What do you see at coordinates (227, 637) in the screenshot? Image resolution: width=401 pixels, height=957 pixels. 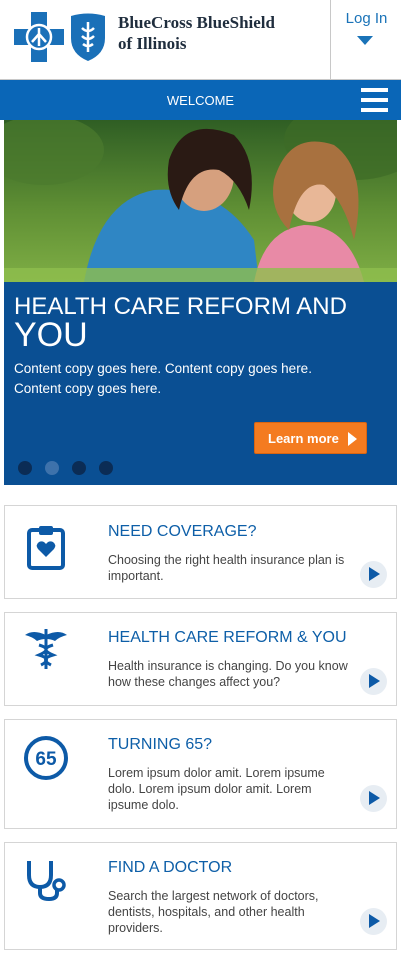 I see `card-title: HEALTH CARE REFORM & YOU` at bounding box center [227, 637].